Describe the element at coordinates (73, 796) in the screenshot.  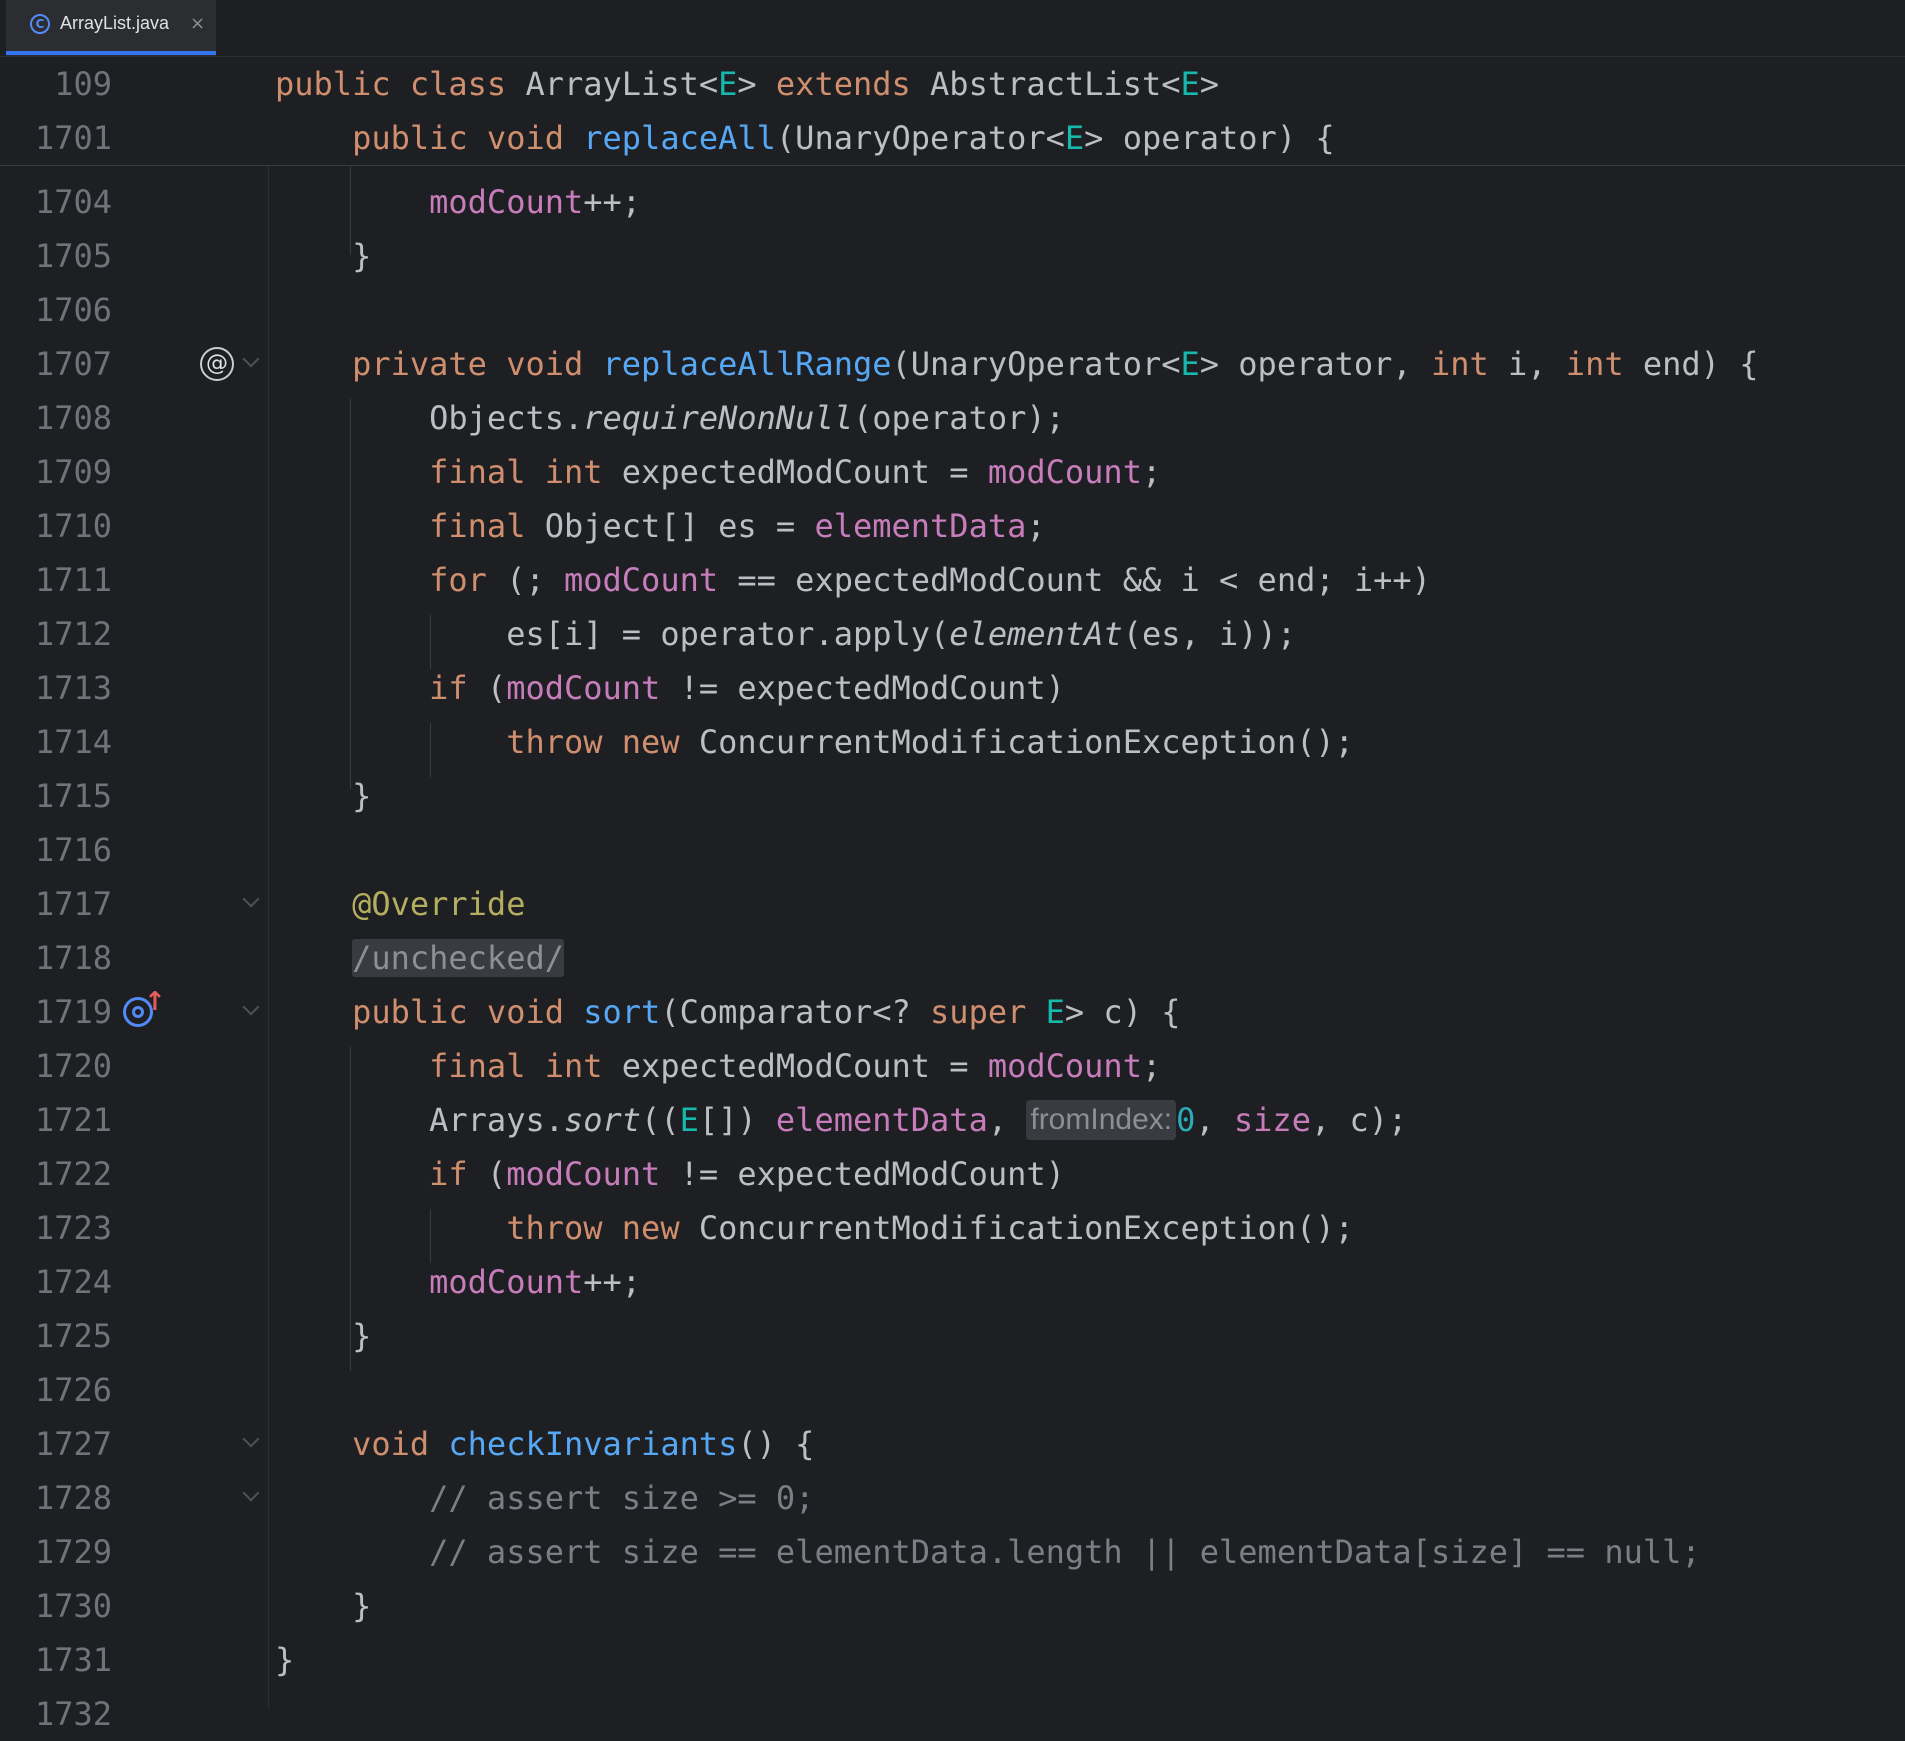
I see `line-number: 1715` at that location.